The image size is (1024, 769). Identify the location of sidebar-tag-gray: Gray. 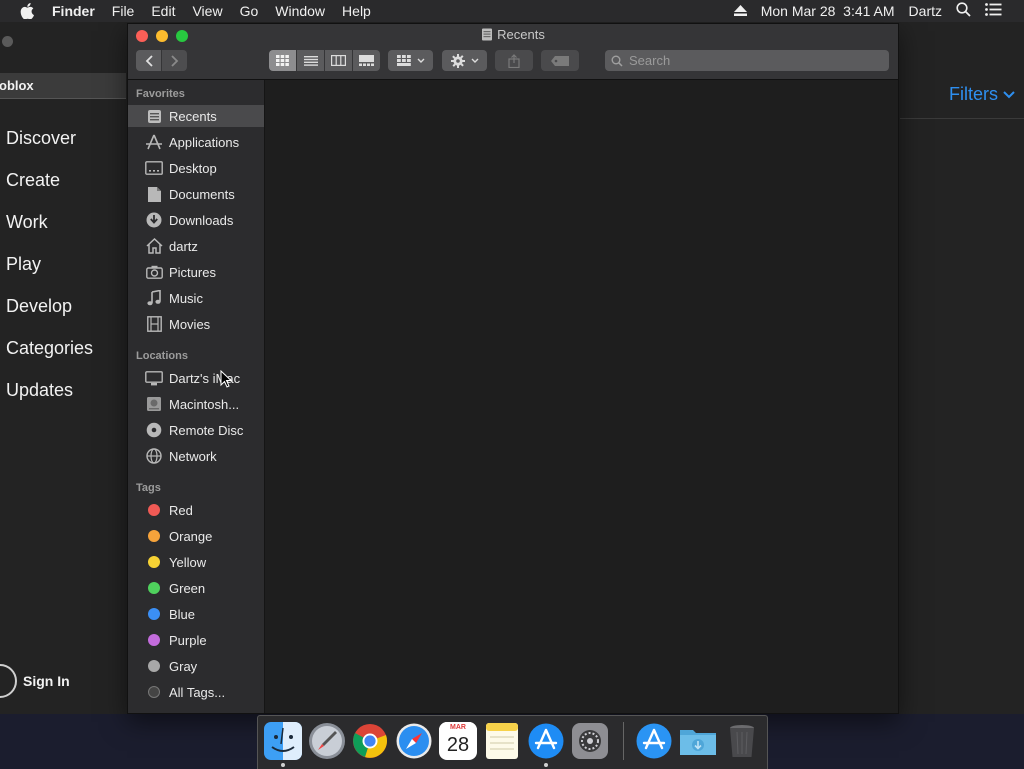
(196, 666).